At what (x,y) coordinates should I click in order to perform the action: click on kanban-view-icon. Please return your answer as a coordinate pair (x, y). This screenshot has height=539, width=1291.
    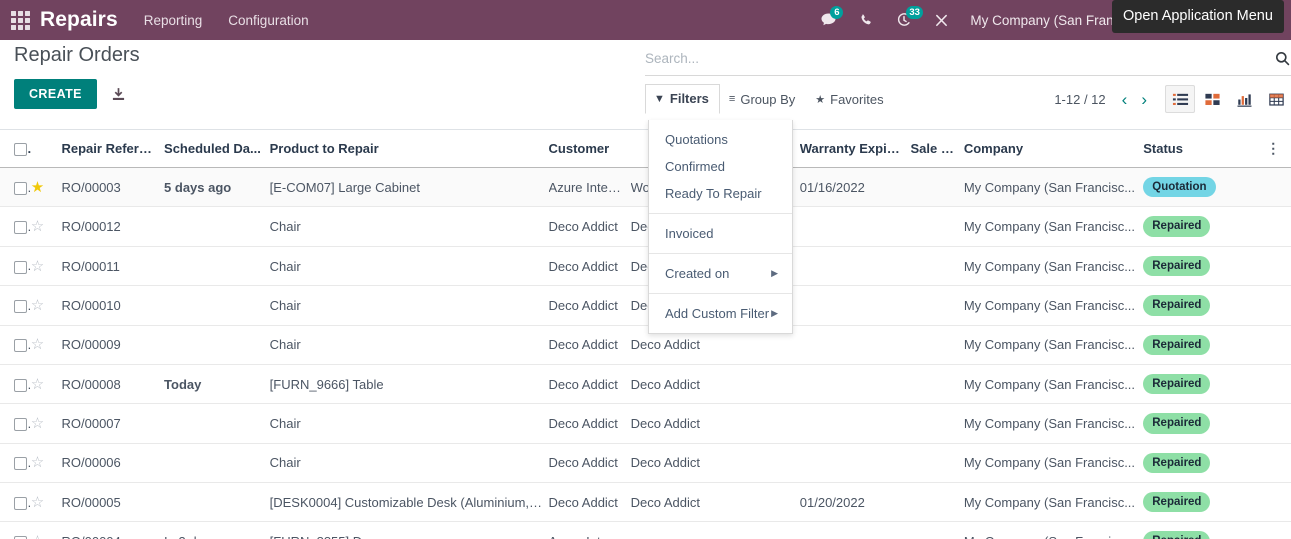
    Looking at the image, I should click on (1212, 99).